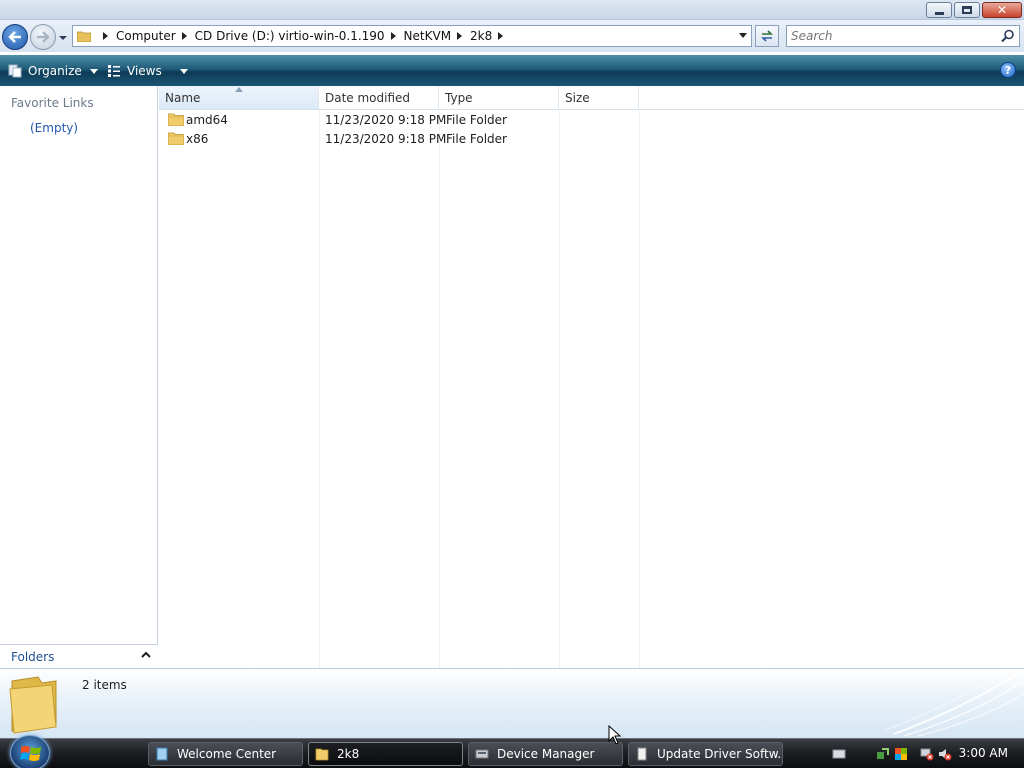 The image size is (1024, 768). Describe the element at coordinates (15, 71) in the screenshot. I see `organize-icon` at that location.